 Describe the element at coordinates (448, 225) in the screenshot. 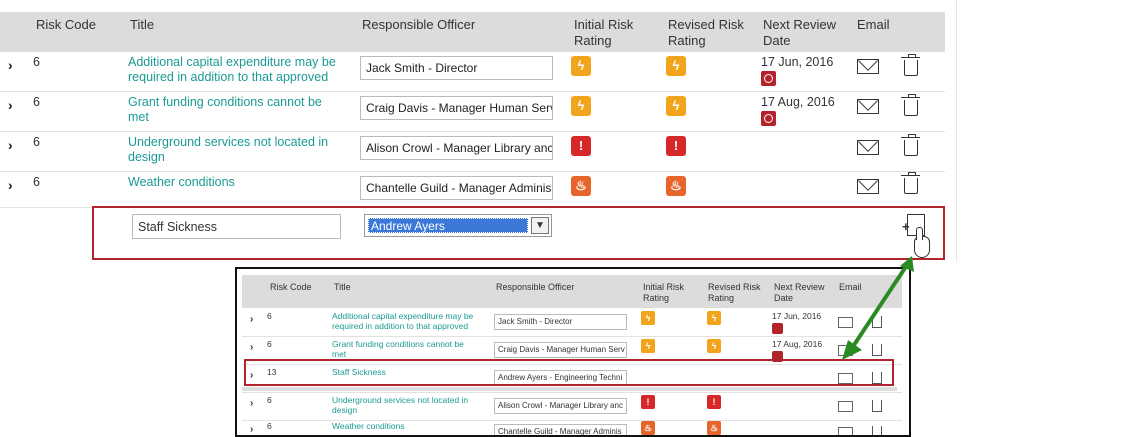

I see `selected-officer: Andrew Ayers` at that location.